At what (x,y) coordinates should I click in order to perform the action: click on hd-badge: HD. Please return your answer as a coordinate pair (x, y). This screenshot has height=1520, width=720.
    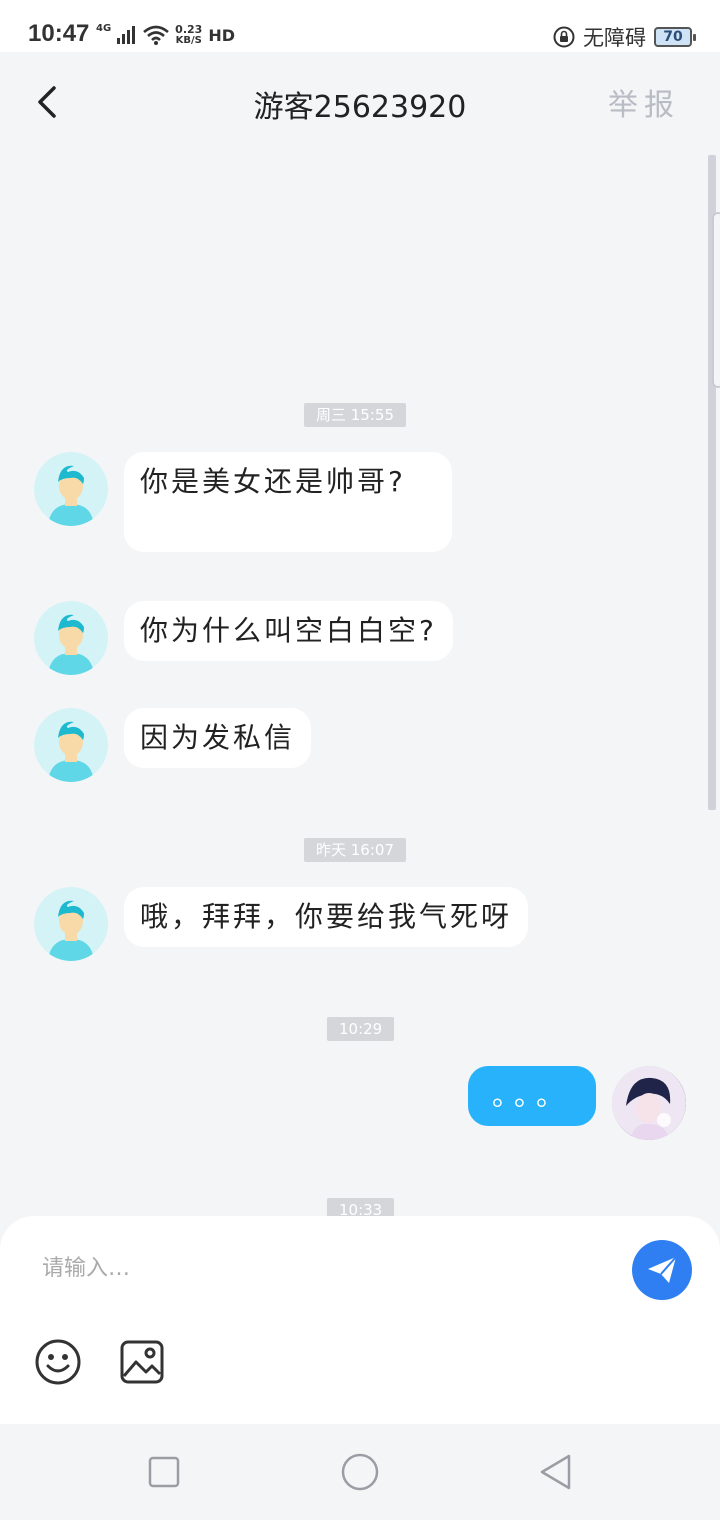
    Looking at the image, I should click on (221, 35).